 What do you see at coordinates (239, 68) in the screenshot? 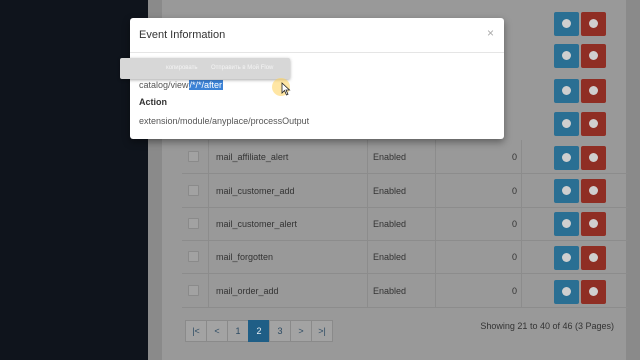
I see `send-to-flow-button: Отправить в Мой Flow` at bounding box center [239, 68].